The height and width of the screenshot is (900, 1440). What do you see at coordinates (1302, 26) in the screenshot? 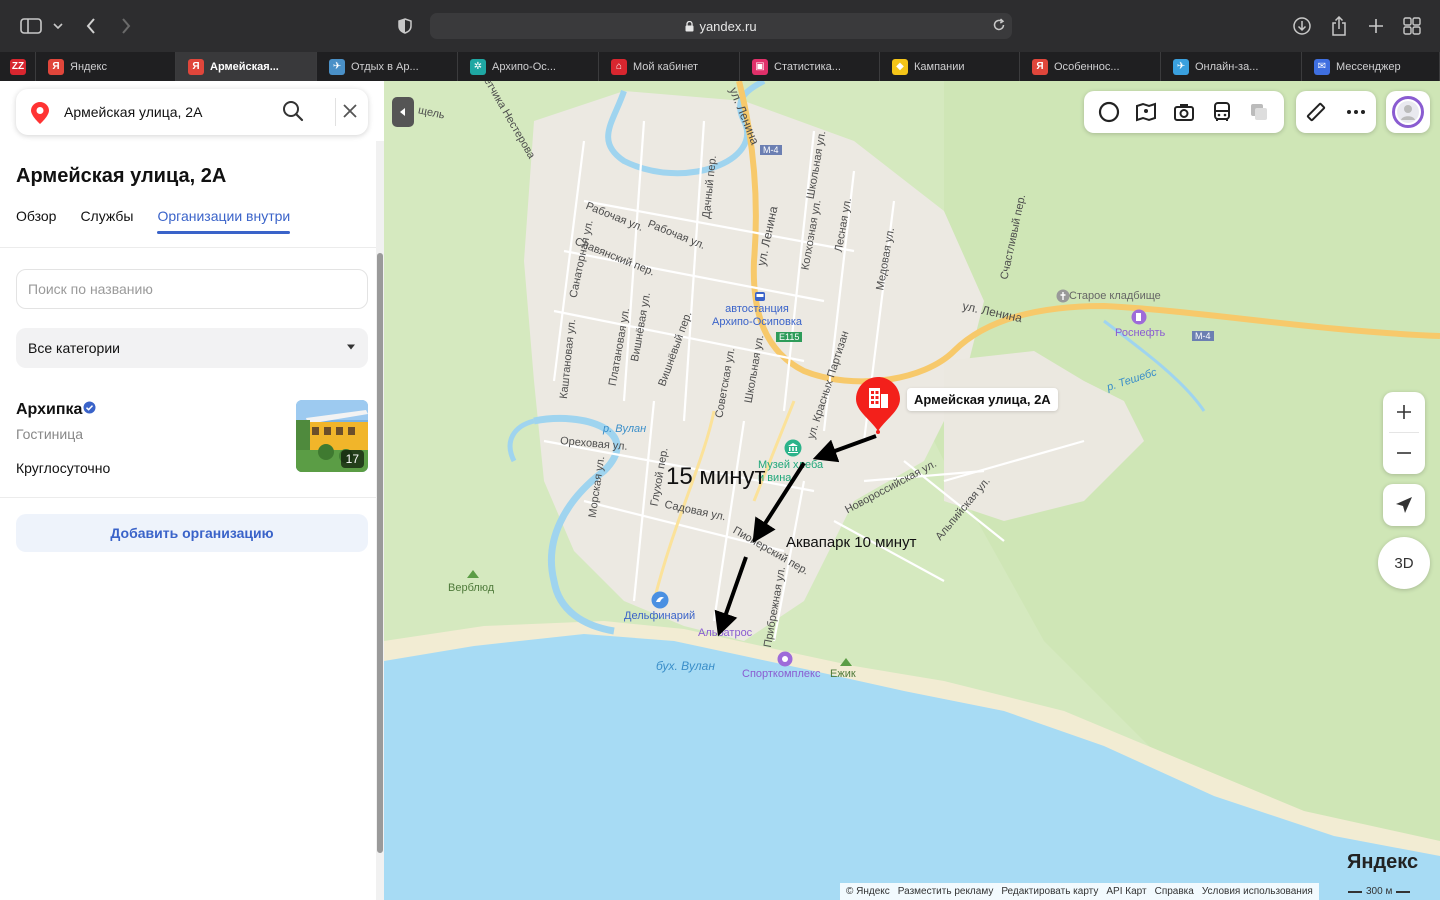
I see `downloads-icon` at bounding box center [1302, 26].